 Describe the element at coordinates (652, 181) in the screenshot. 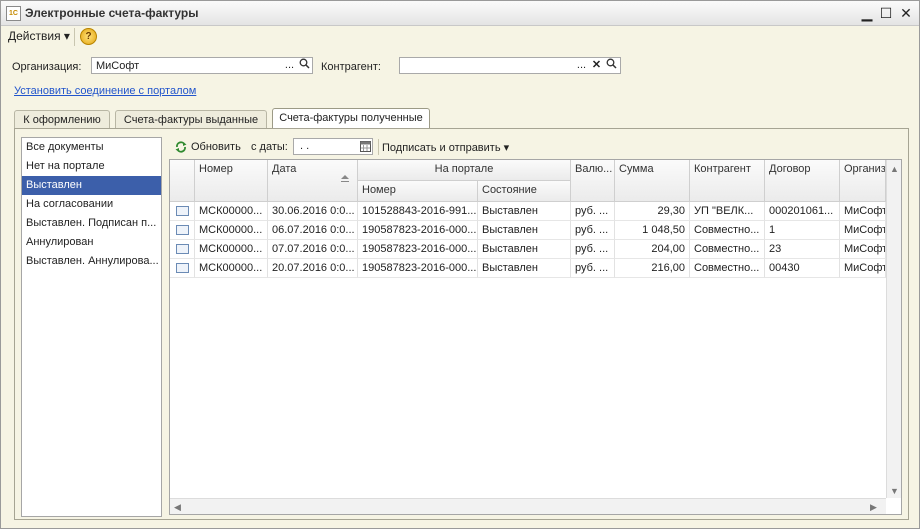

I see `column-header-sum: Сумма` at that location.